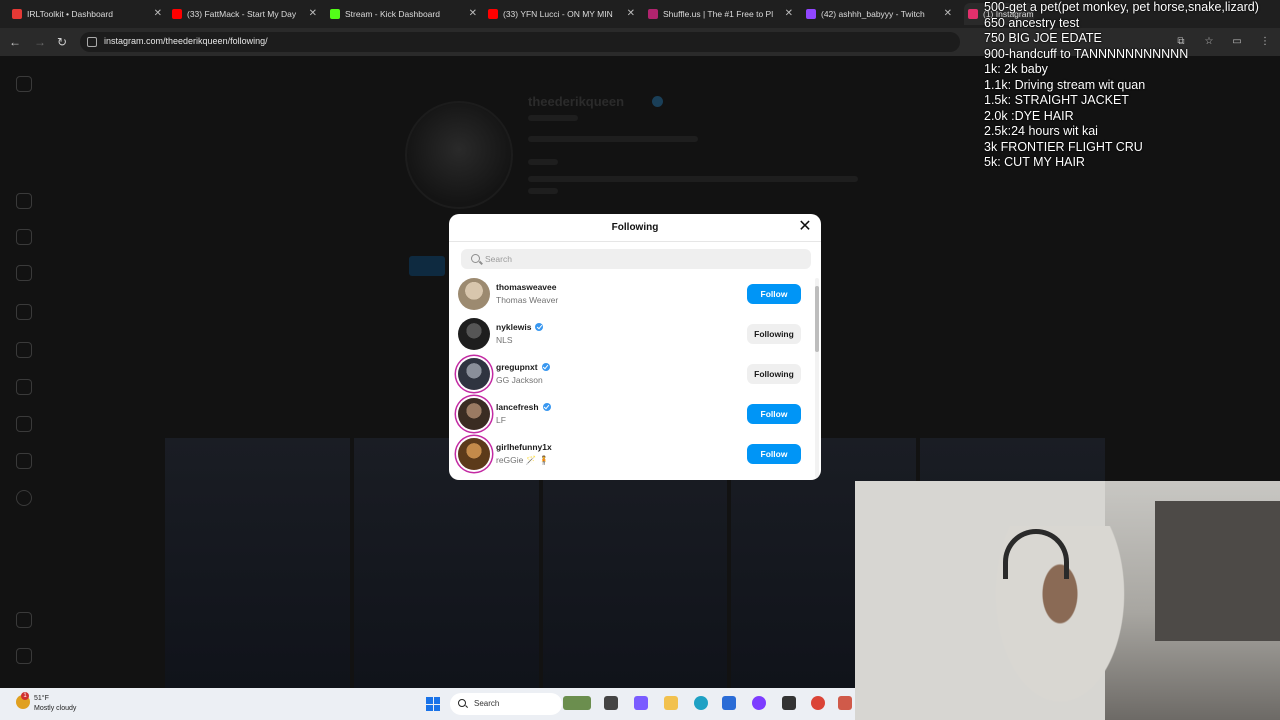 The height and width of the screenshot is (720, 1280). What do you see at coordinates (1067, 600) in the screenshot?
I see `webcam-feed` at bounding box center [1067, 600].